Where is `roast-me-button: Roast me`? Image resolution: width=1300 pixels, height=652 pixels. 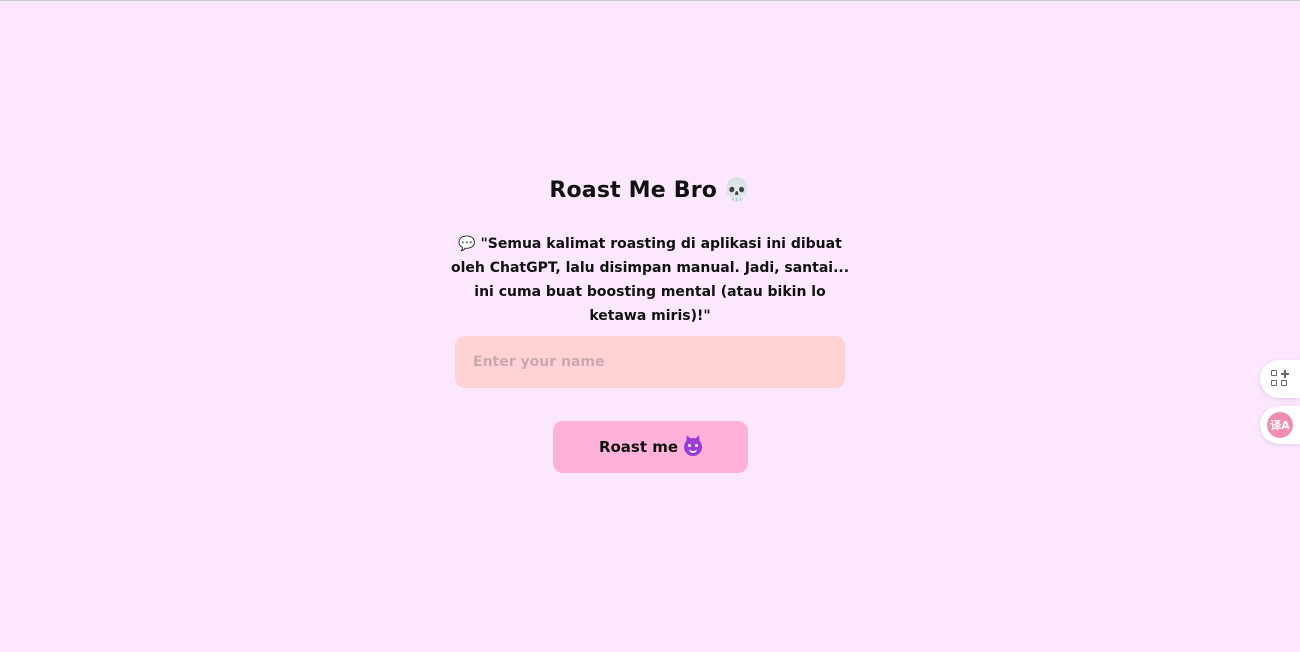
roast-me-button: Roast me is located at coordinates (650, 447).